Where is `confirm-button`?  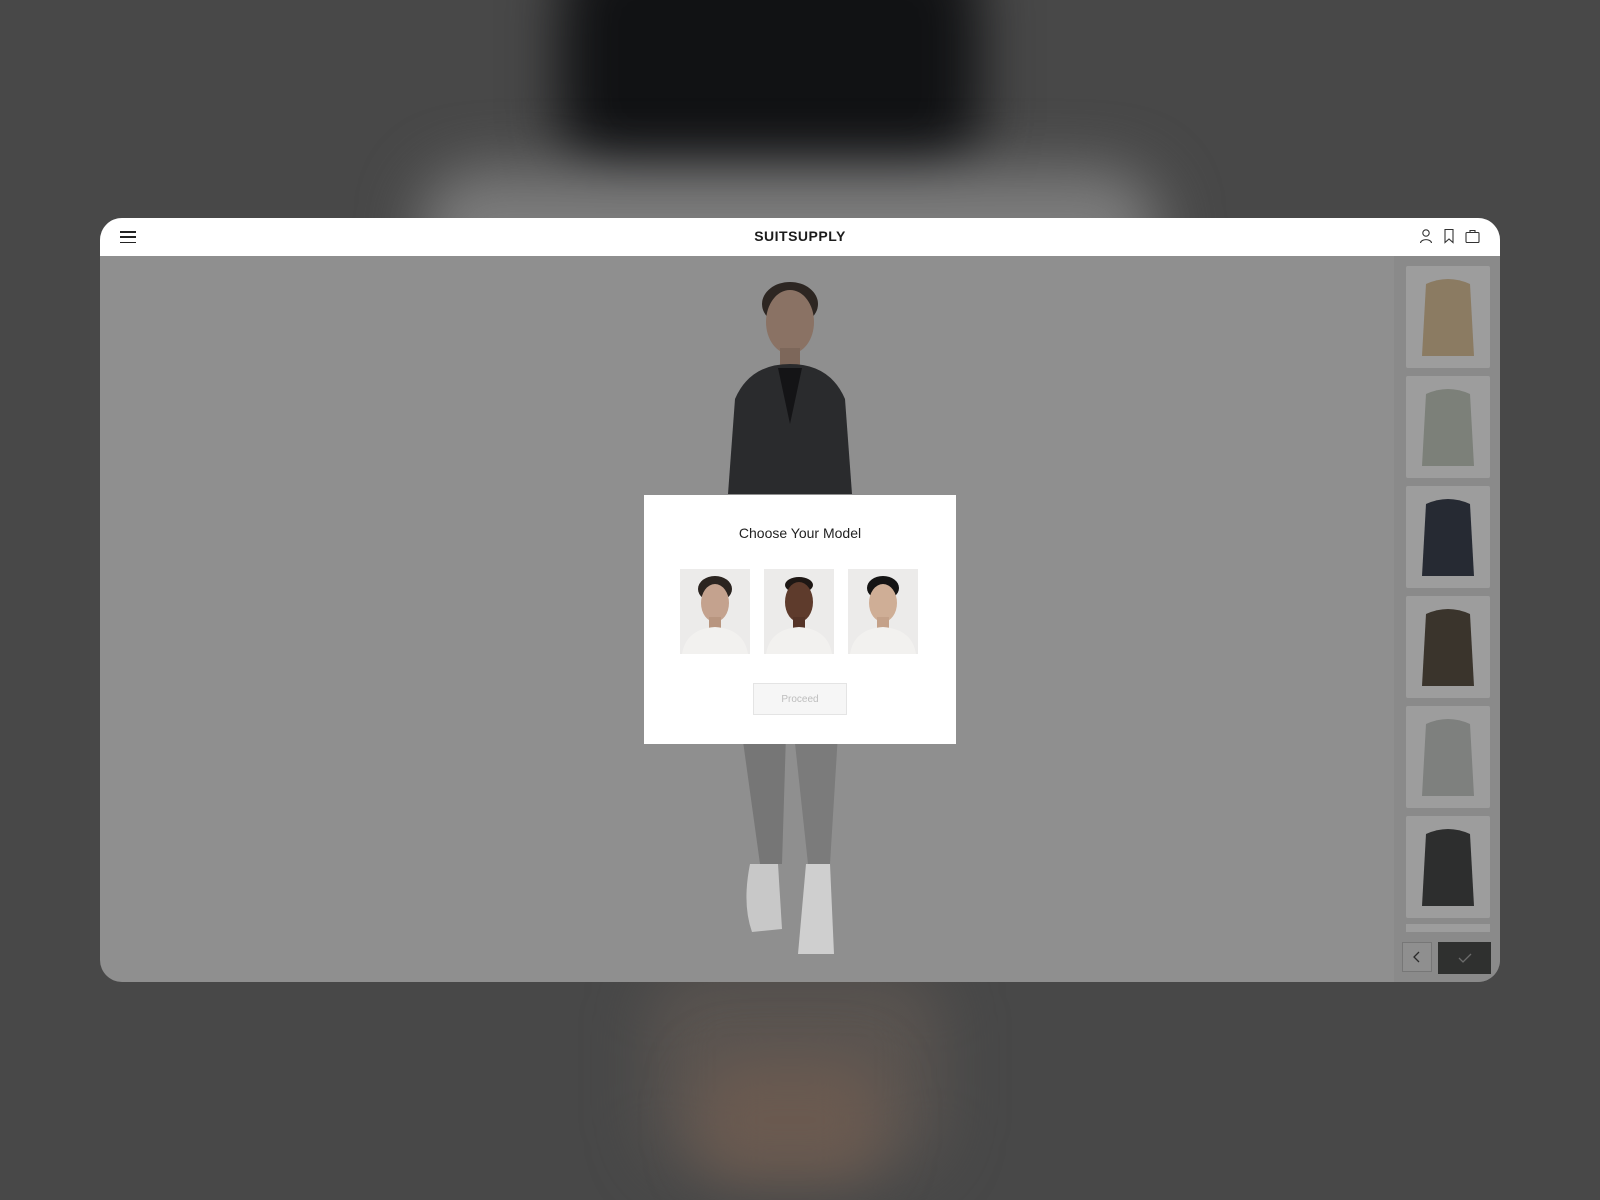 confirm-button is located at coordinates (1464, 958).